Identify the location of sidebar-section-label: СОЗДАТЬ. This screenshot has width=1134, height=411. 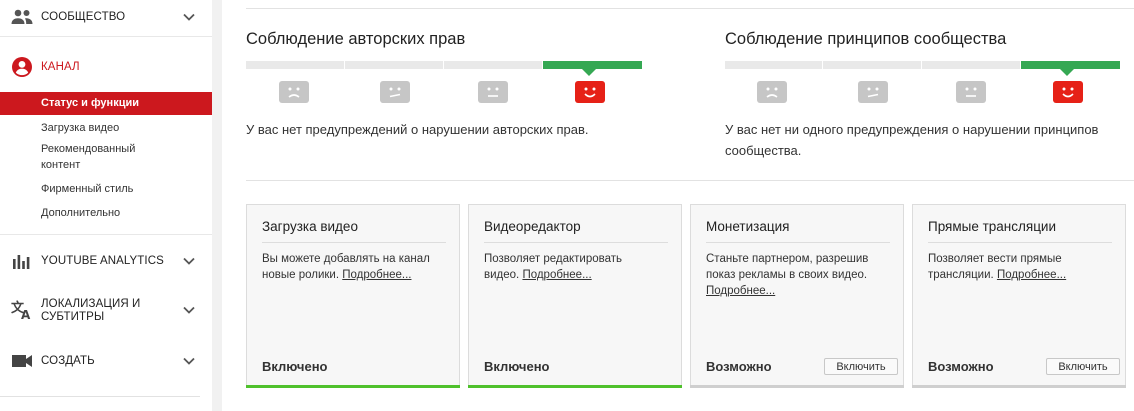
(68, 360).